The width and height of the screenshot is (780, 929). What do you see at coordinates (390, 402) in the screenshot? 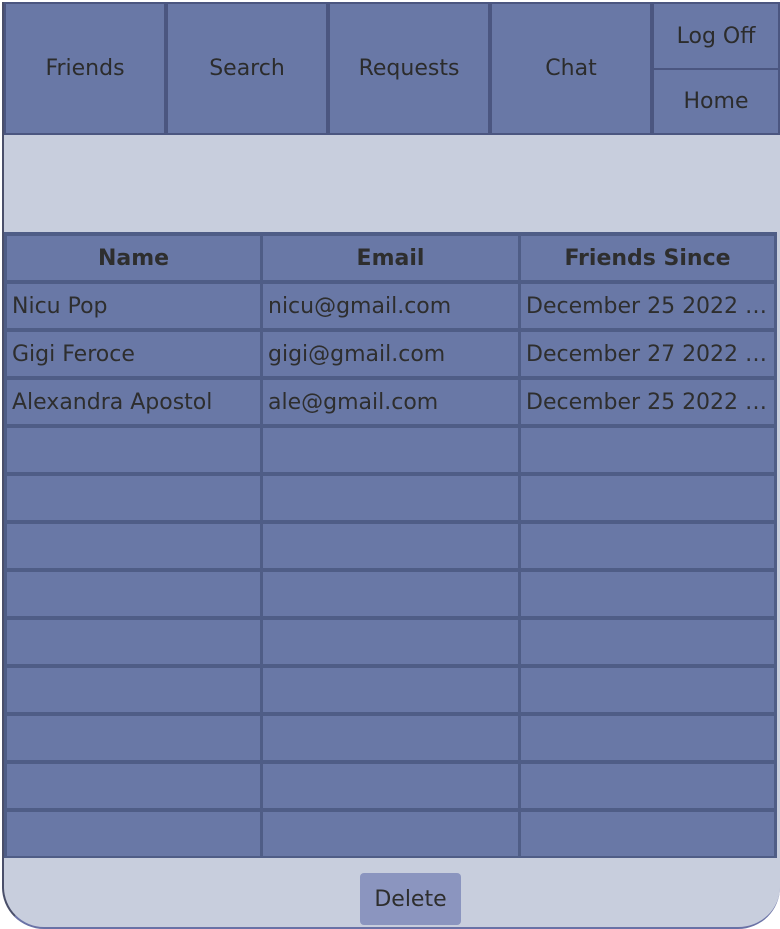
I see `table-cell-email: ale@gmail.com` at bounding box center [390, 402].